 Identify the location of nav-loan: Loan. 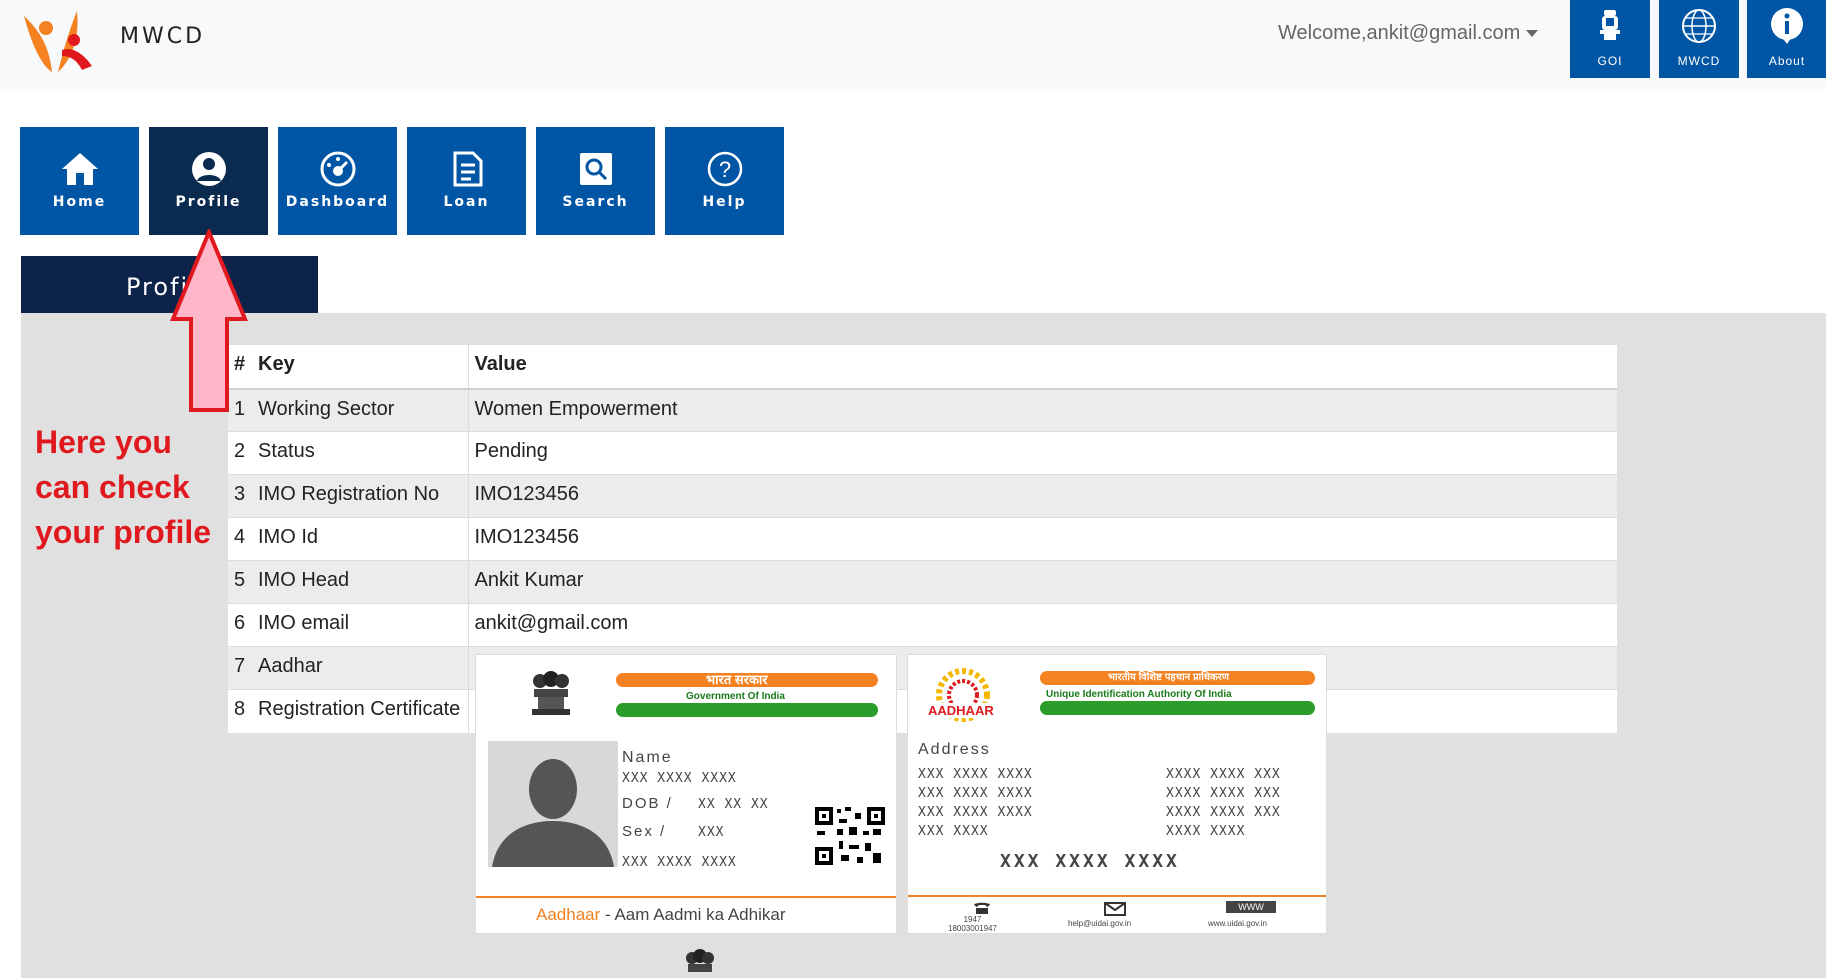
(466, 181).